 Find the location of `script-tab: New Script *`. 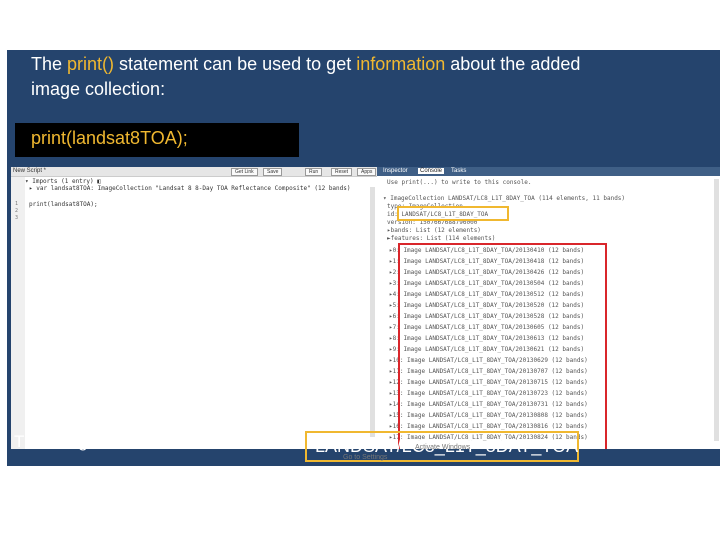

script-tab: New Script * is located at coordinates (29, 171).